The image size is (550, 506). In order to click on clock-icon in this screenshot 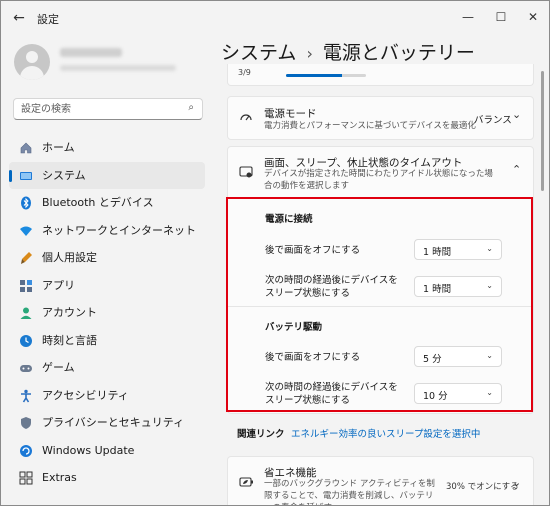, I will do `click(26, 340)`.